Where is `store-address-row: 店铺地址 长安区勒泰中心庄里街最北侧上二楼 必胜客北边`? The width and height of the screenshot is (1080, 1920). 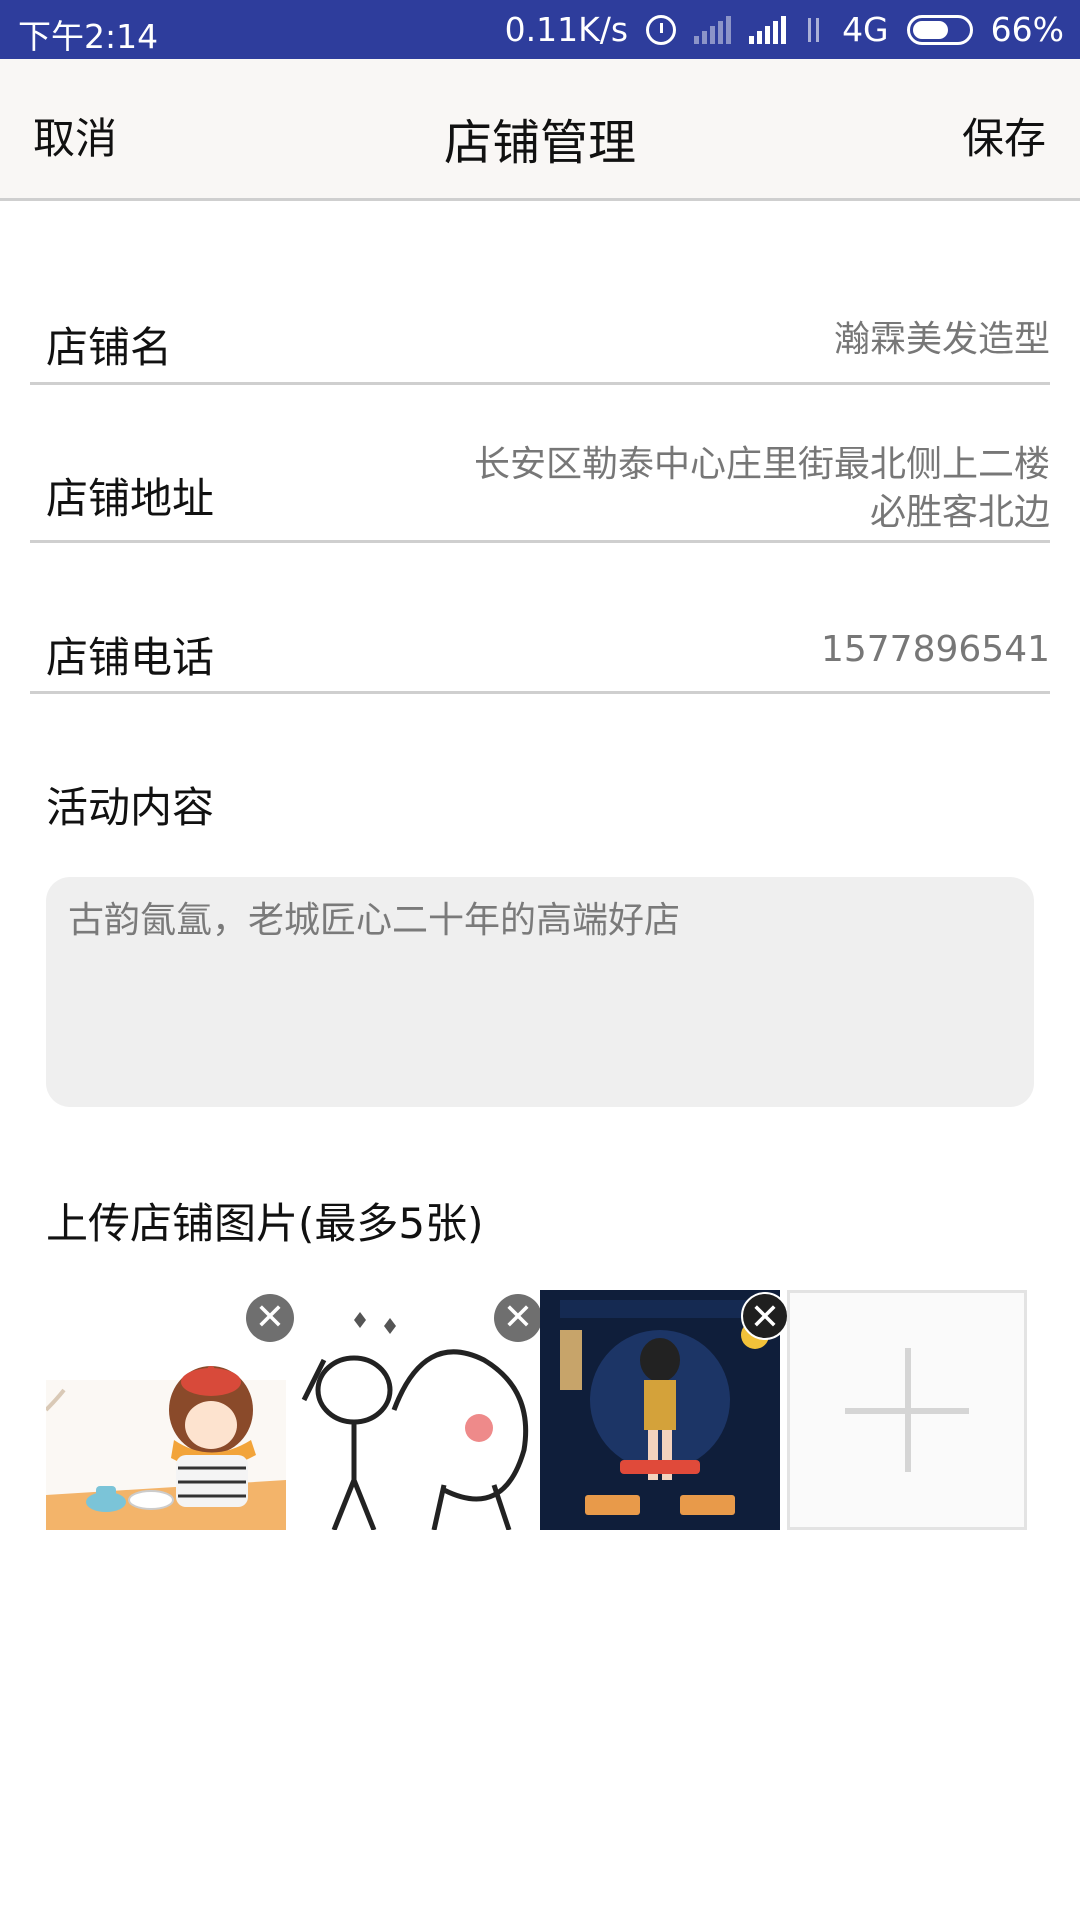
store-address-row: 店铺地址 长安区勒泰中心庄里街最北侧上二楼 必胜客北边 is located at coordinates (540, 492).